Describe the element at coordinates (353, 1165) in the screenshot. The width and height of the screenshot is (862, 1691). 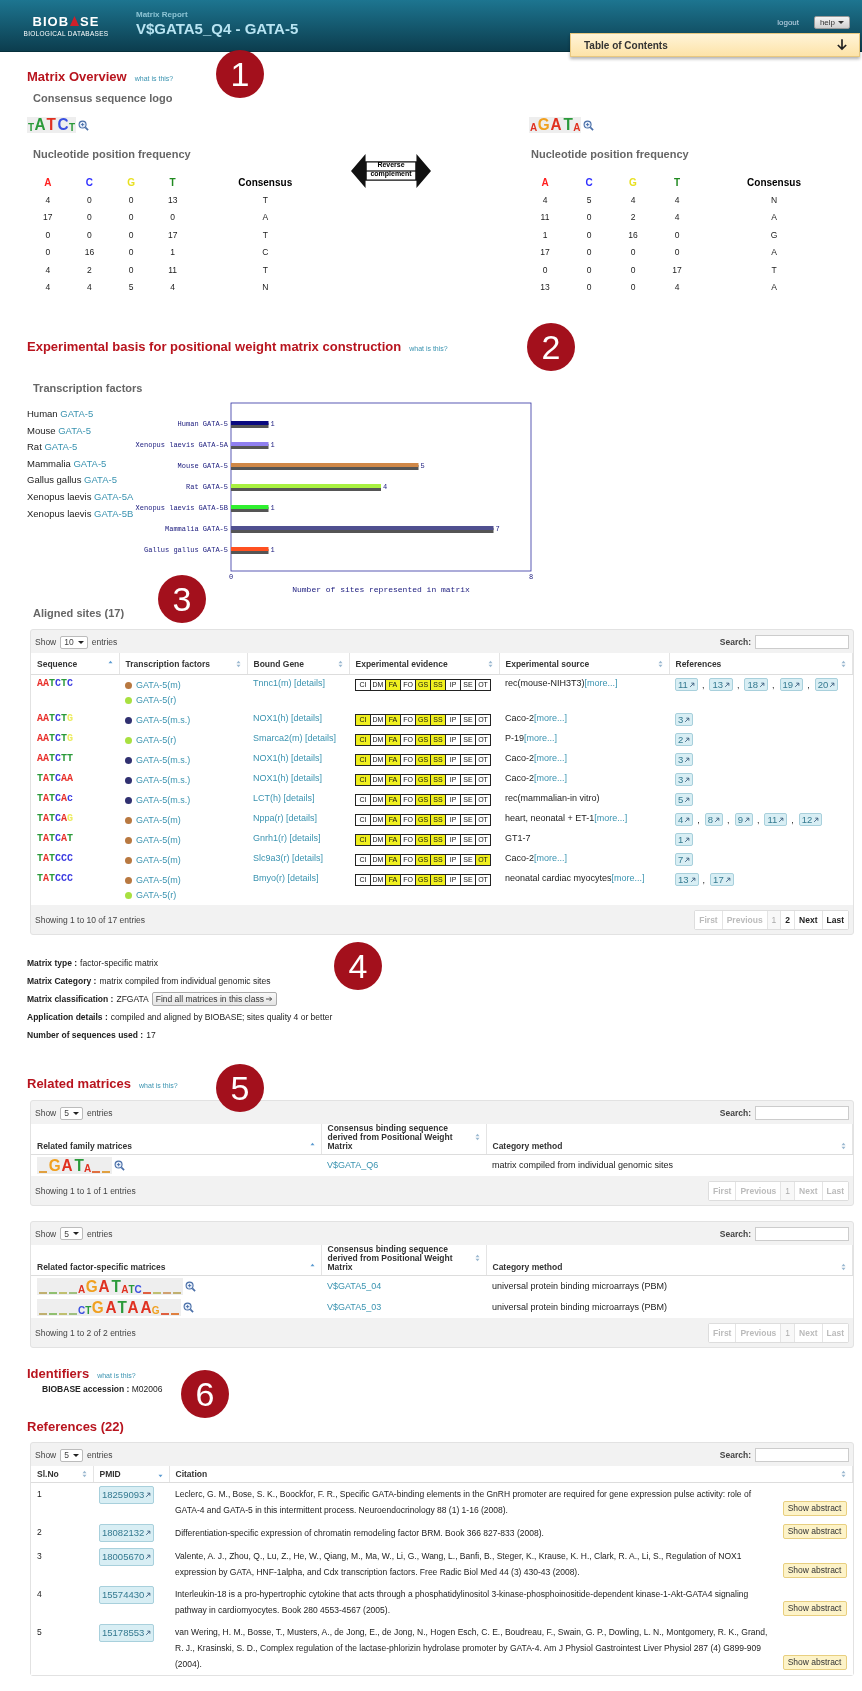
I see `matrix-link: V$GATA_Q6` at that location.